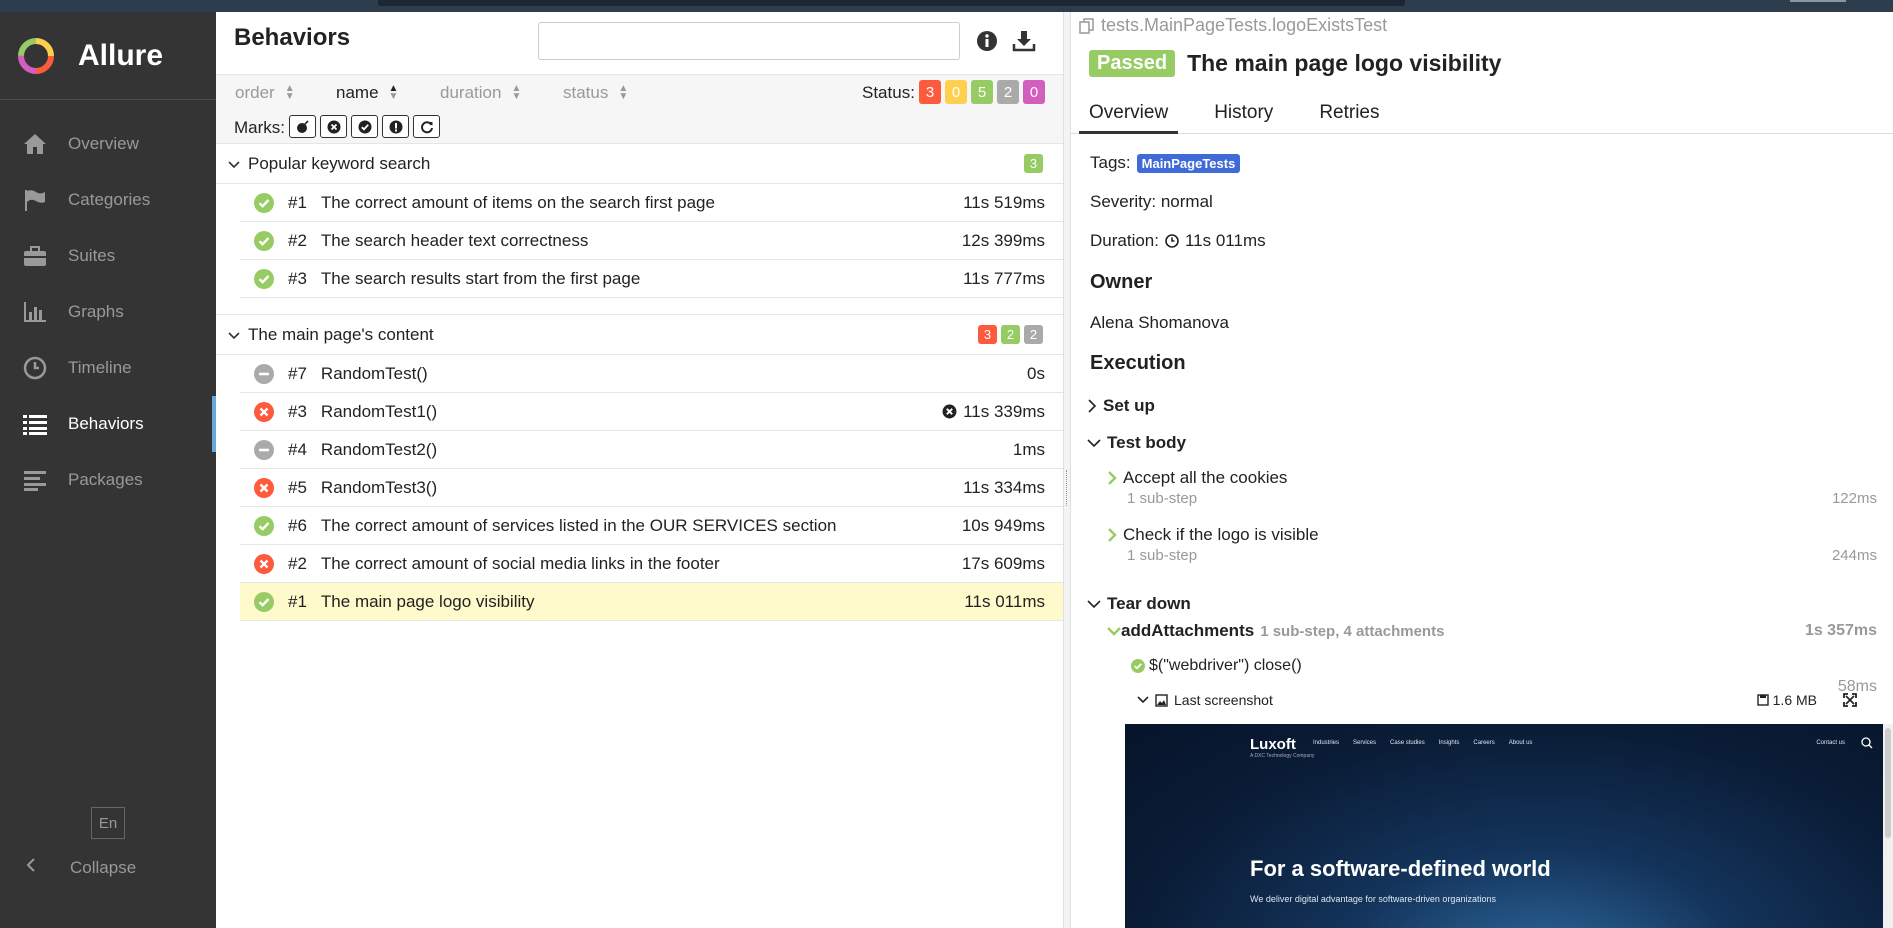 This screenshot has height=928, width=1893. I want to click on pane-splitter, so click(1067, 470).